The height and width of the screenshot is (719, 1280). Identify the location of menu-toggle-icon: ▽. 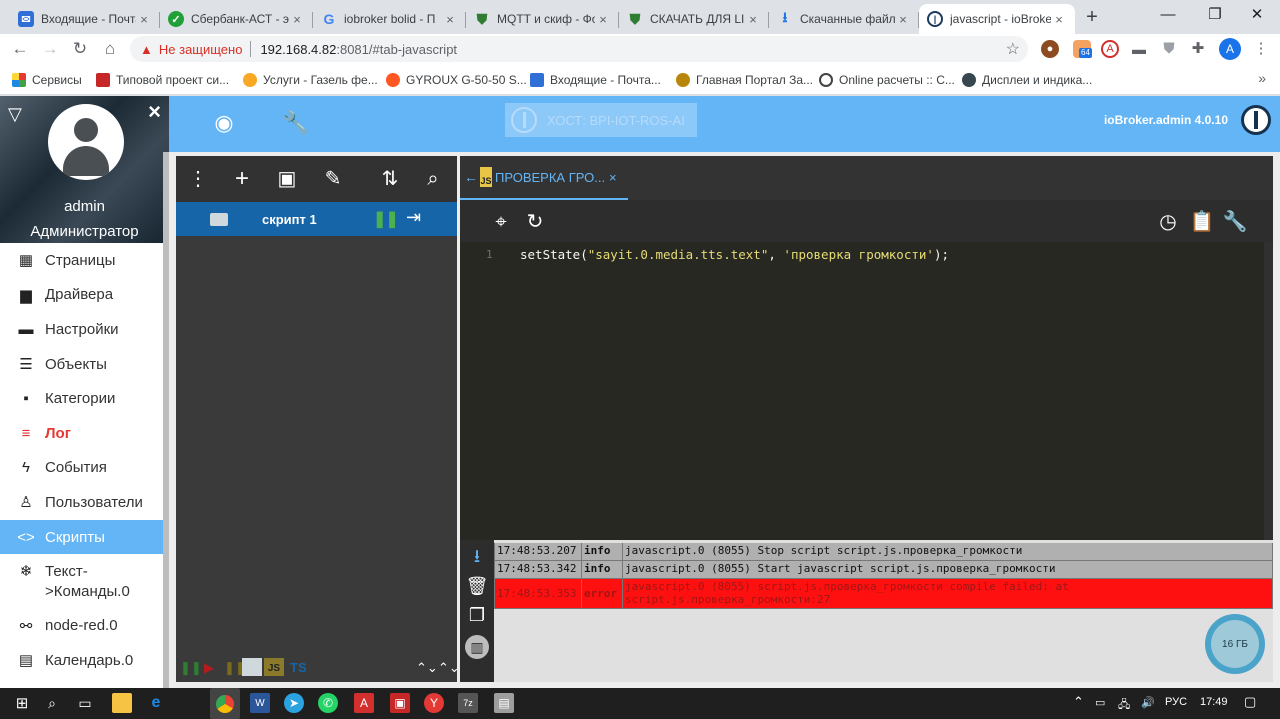
(15, 114).